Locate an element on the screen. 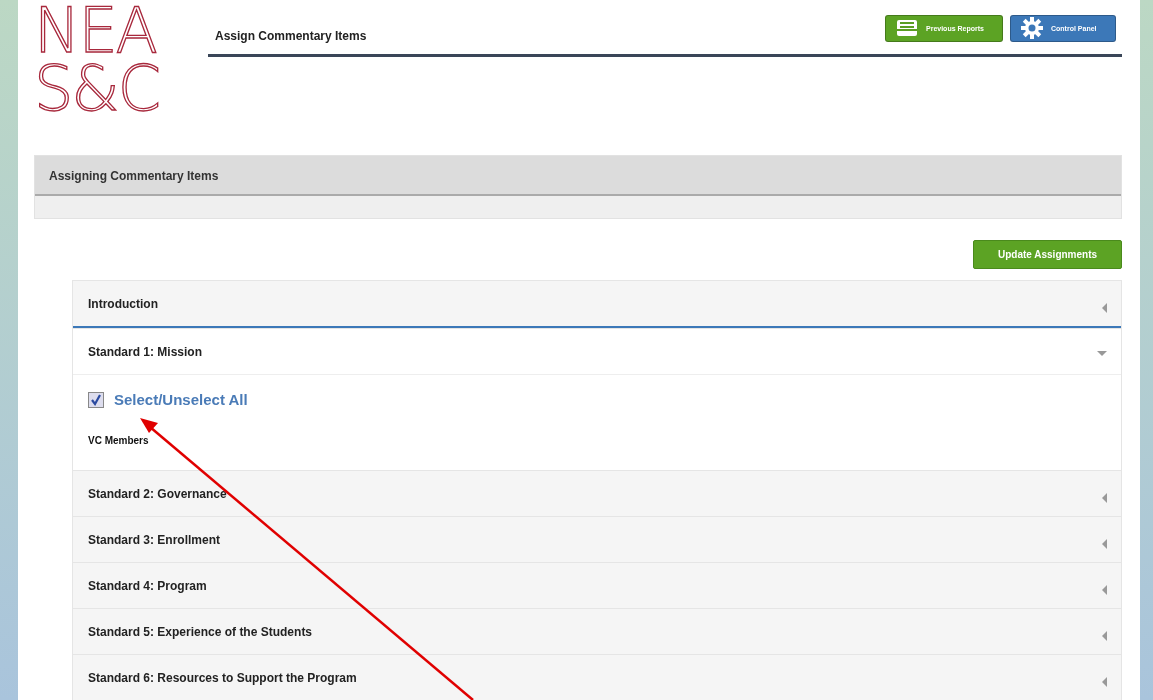  accordion-header: Standard 3: Enrollment is located at coordinates (597, 539).